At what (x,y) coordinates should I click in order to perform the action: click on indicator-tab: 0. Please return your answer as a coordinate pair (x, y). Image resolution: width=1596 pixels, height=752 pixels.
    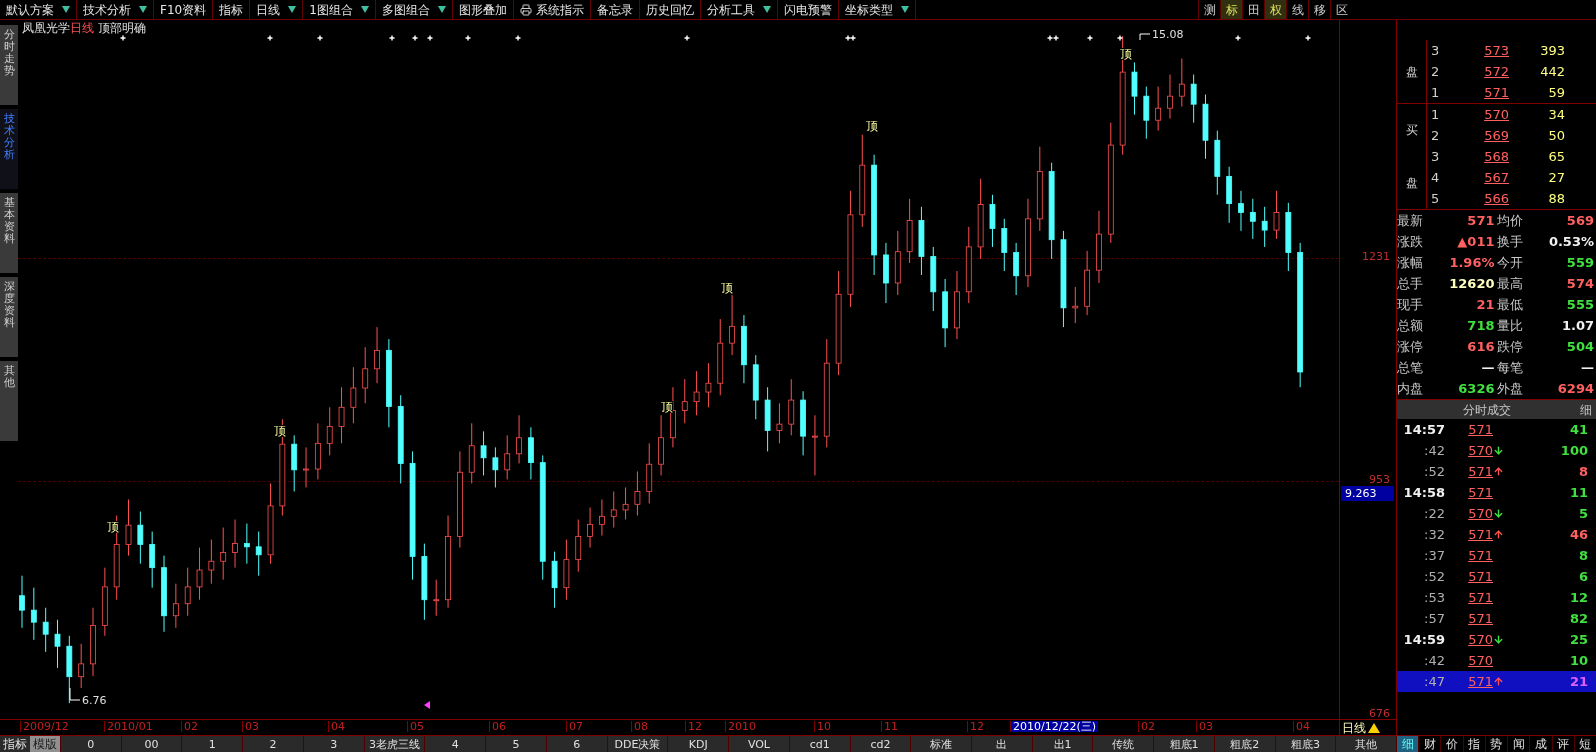
    Looking at the image, I should click on (90, 744).